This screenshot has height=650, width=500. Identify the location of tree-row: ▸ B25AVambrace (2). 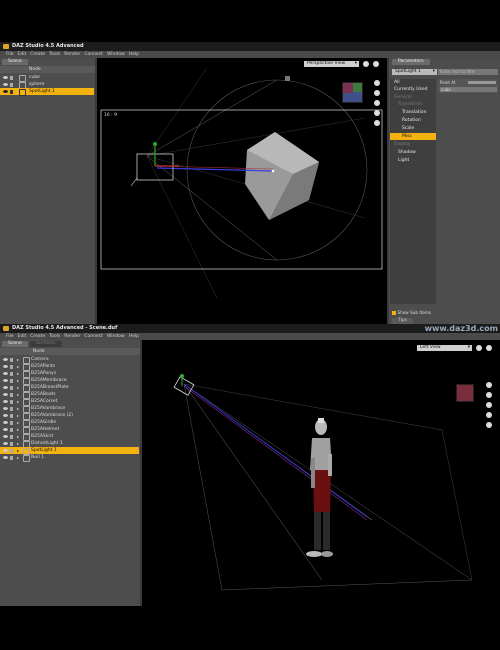
(69, 416).